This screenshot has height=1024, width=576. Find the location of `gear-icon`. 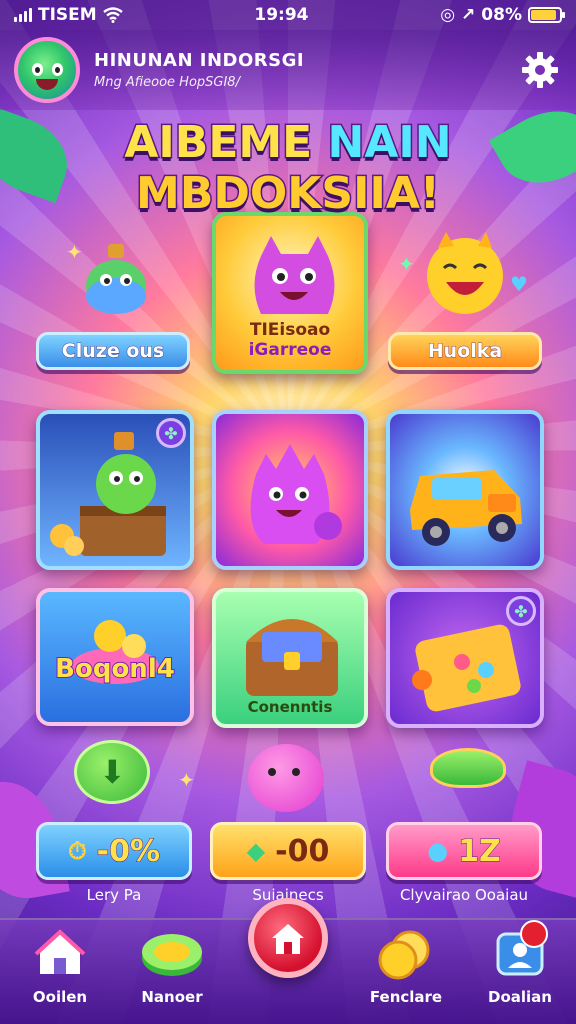

gear-icon is located at coordinates (540, 70).